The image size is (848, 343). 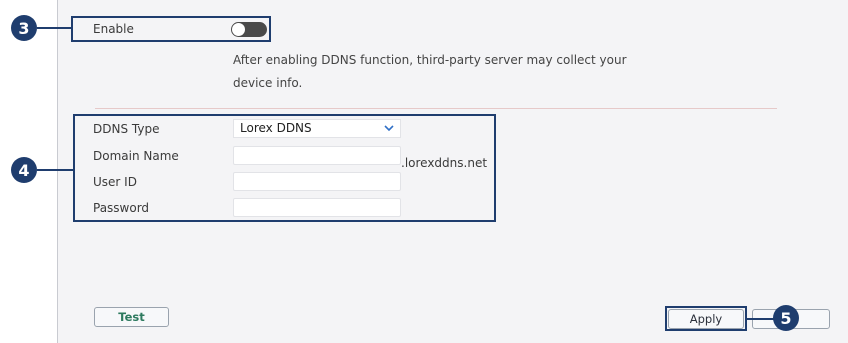 I want to click on notice-line-2: device info., so click(x=268, y=83).